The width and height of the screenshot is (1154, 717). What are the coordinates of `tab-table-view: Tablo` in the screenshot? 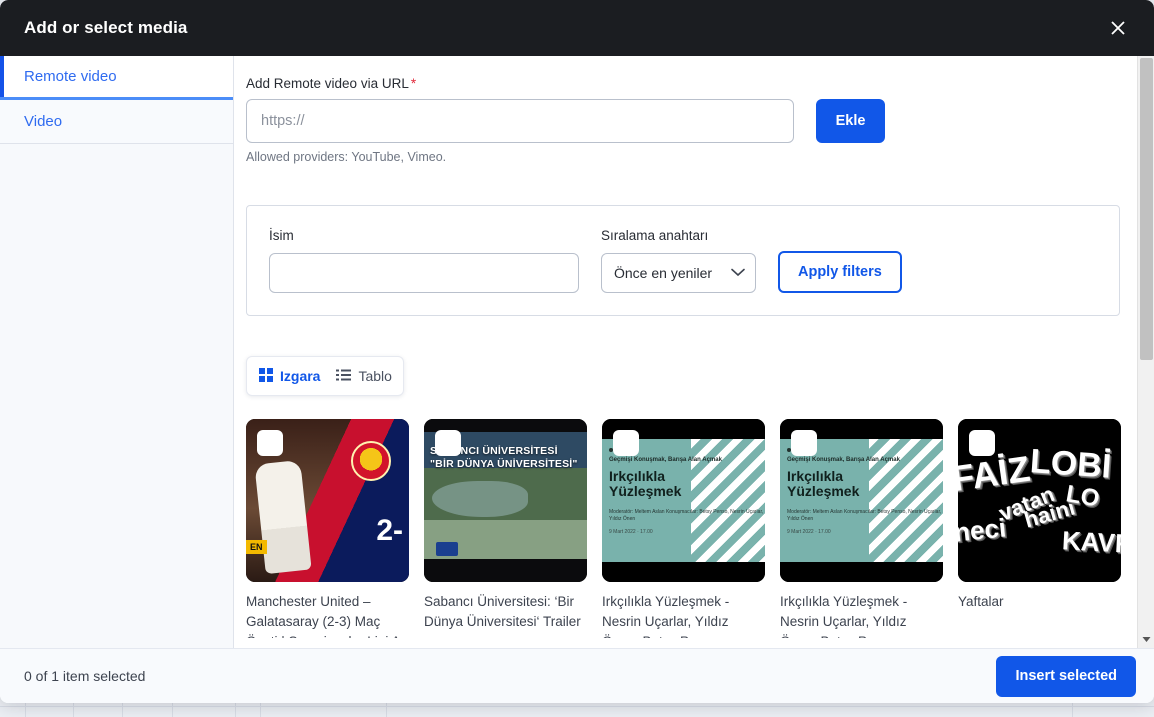 It's located at (364, 376).